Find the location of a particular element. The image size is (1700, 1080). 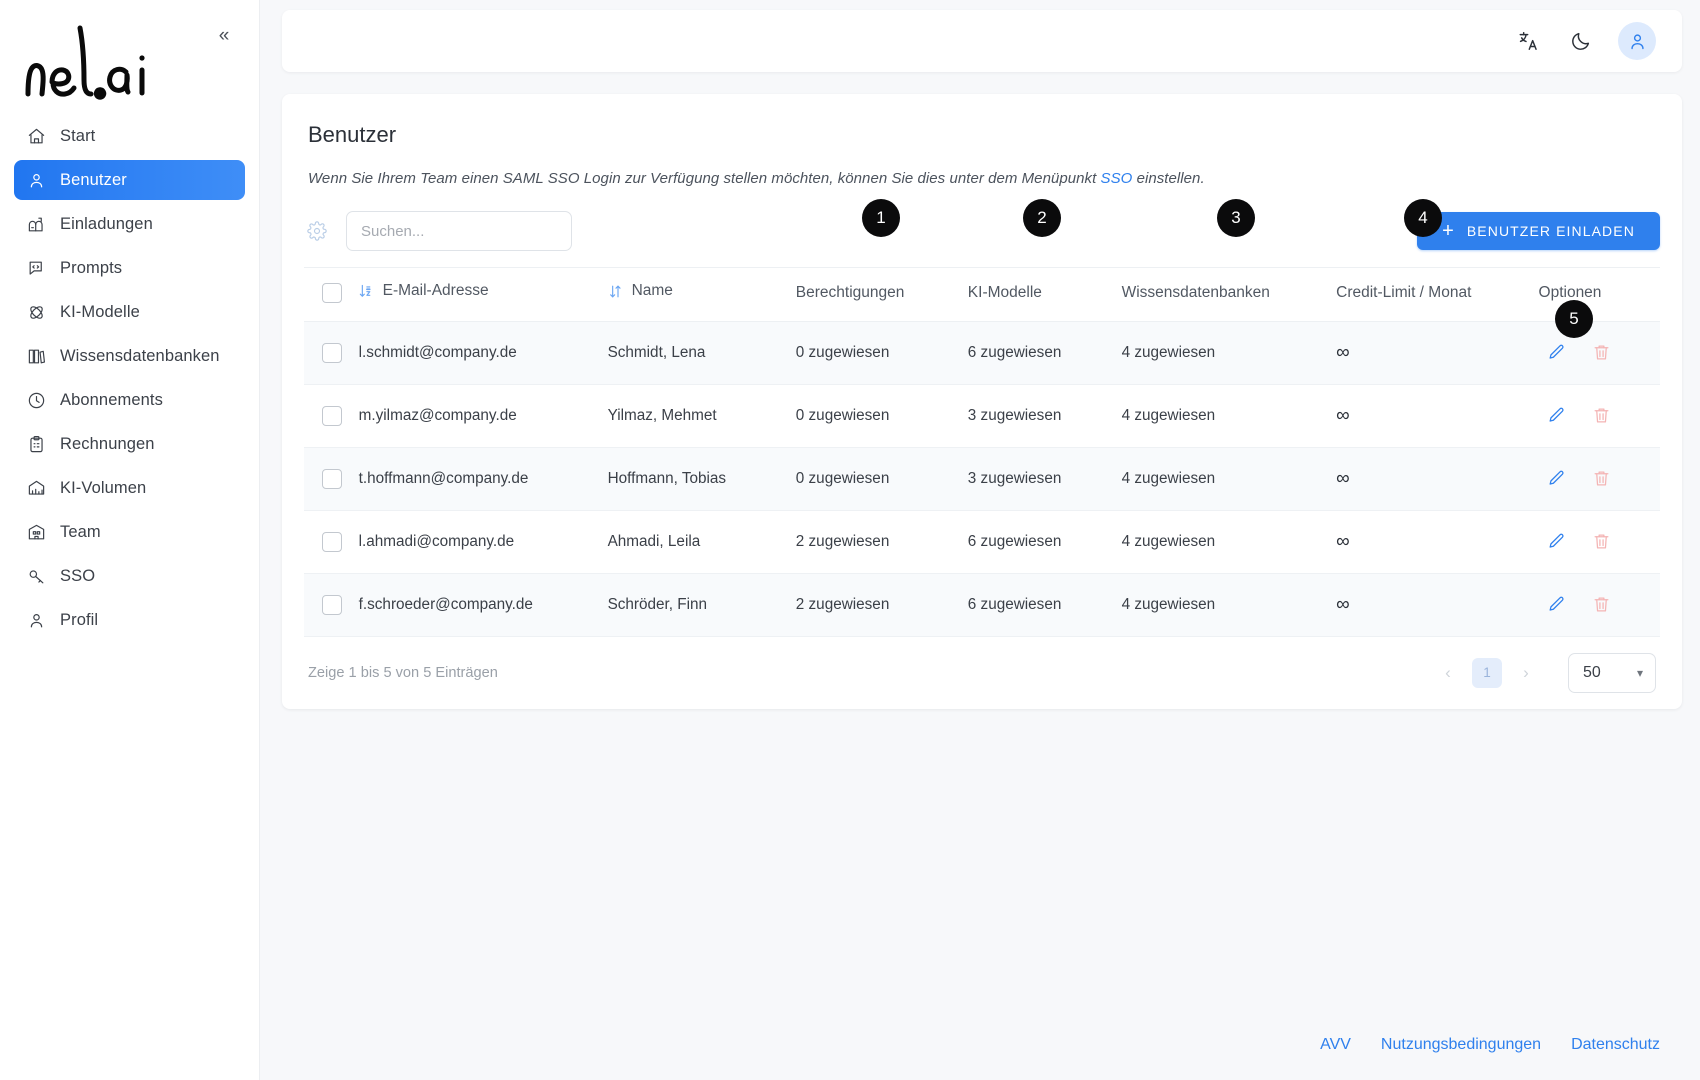

sidebar-item-label: Rechnungen is located at coordinates (107, 443).